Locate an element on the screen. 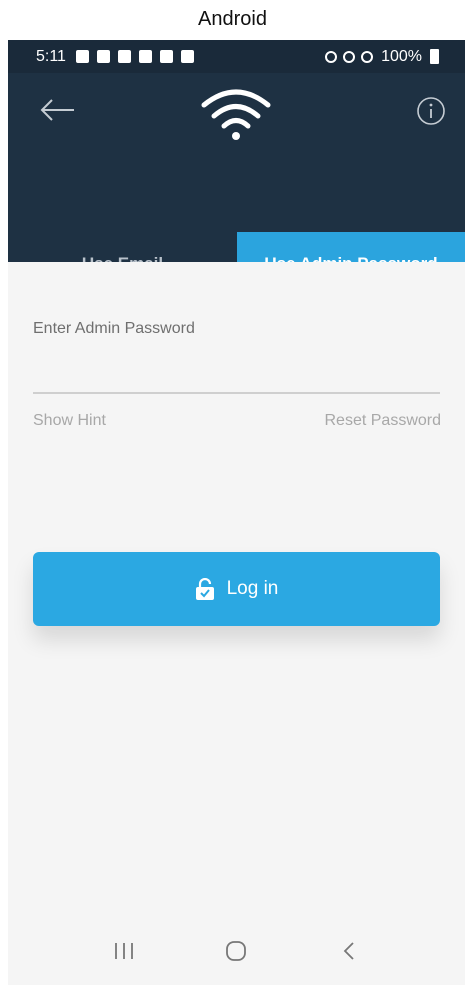 This screenshot has height=985, width=465. home-button is located at coordinates (236, 951).